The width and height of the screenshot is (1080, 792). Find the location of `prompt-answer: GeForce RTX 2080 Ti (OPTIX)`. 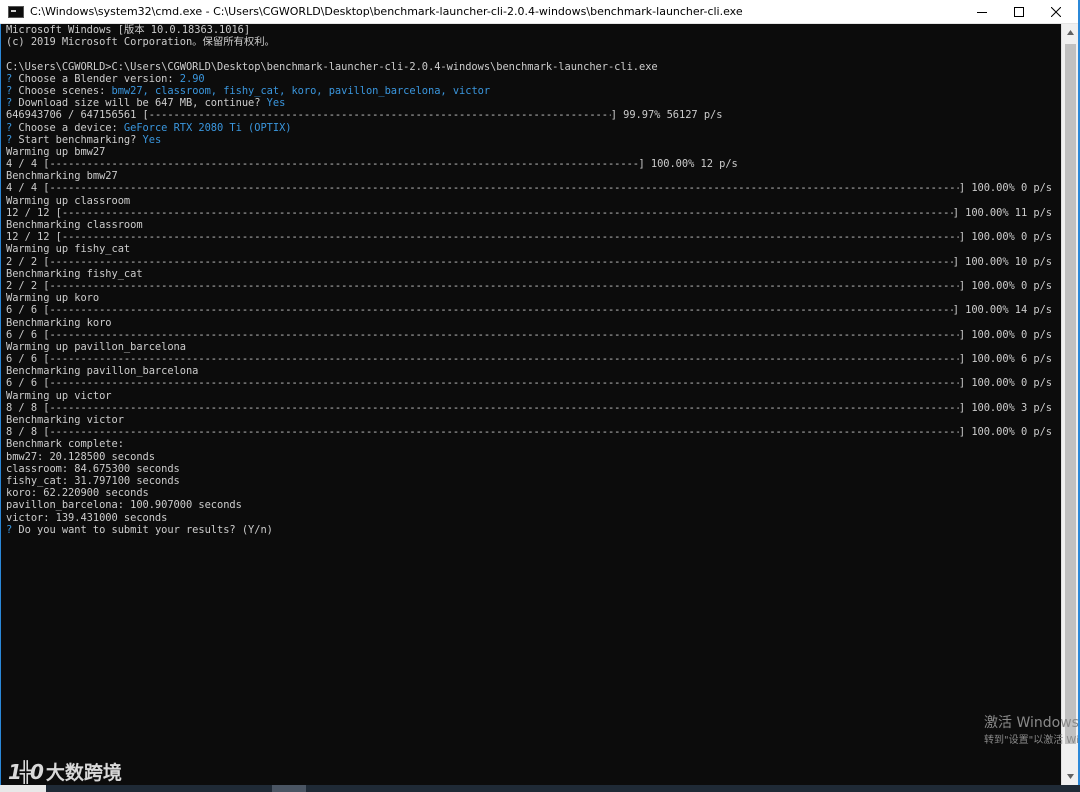

prompt-answer: GeForce RTX 2080 Ti (OPTIX) is located at coordinates (207, 127).